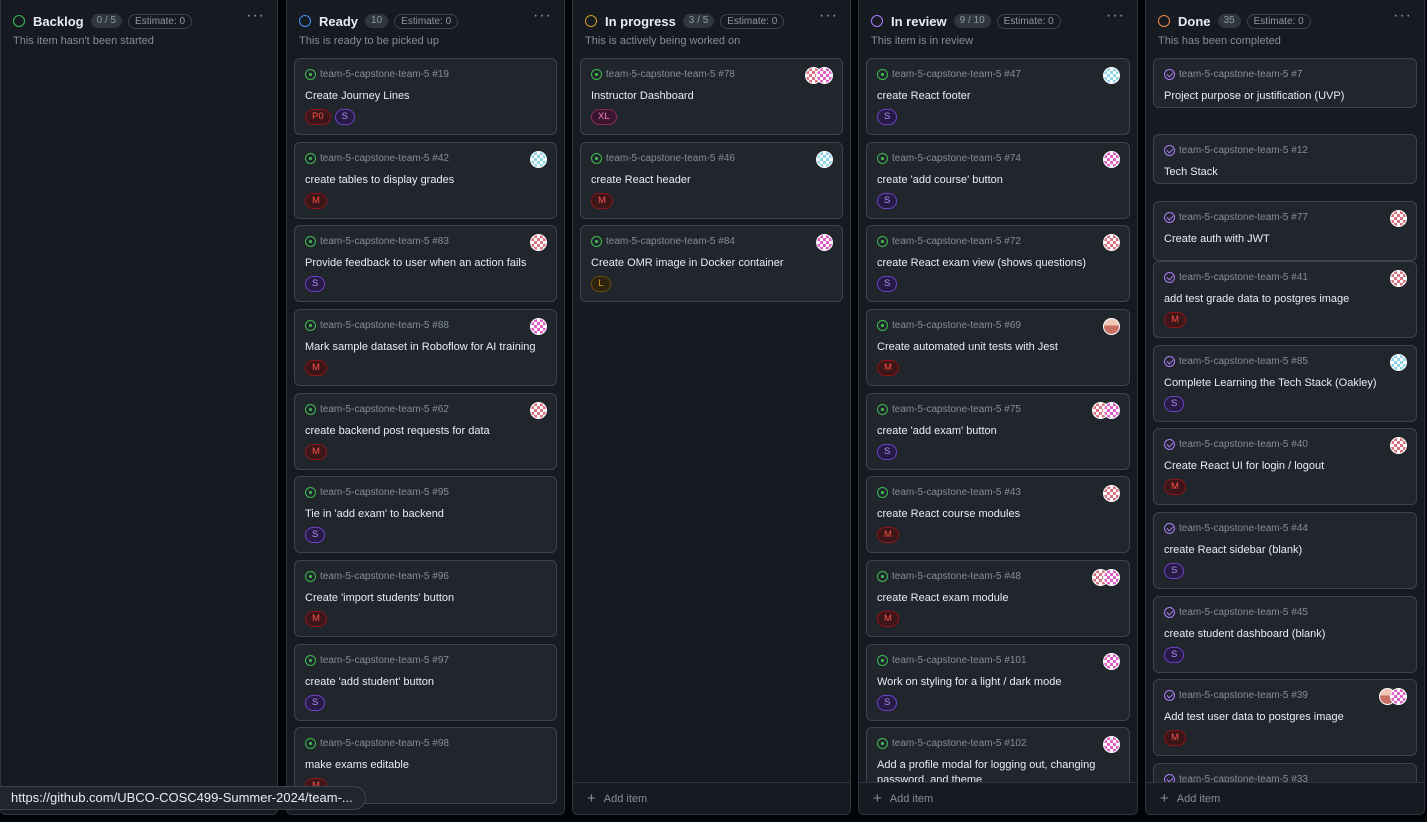  I want to click on issue-title: Create React UI for login / logout, so click(1284, 466).